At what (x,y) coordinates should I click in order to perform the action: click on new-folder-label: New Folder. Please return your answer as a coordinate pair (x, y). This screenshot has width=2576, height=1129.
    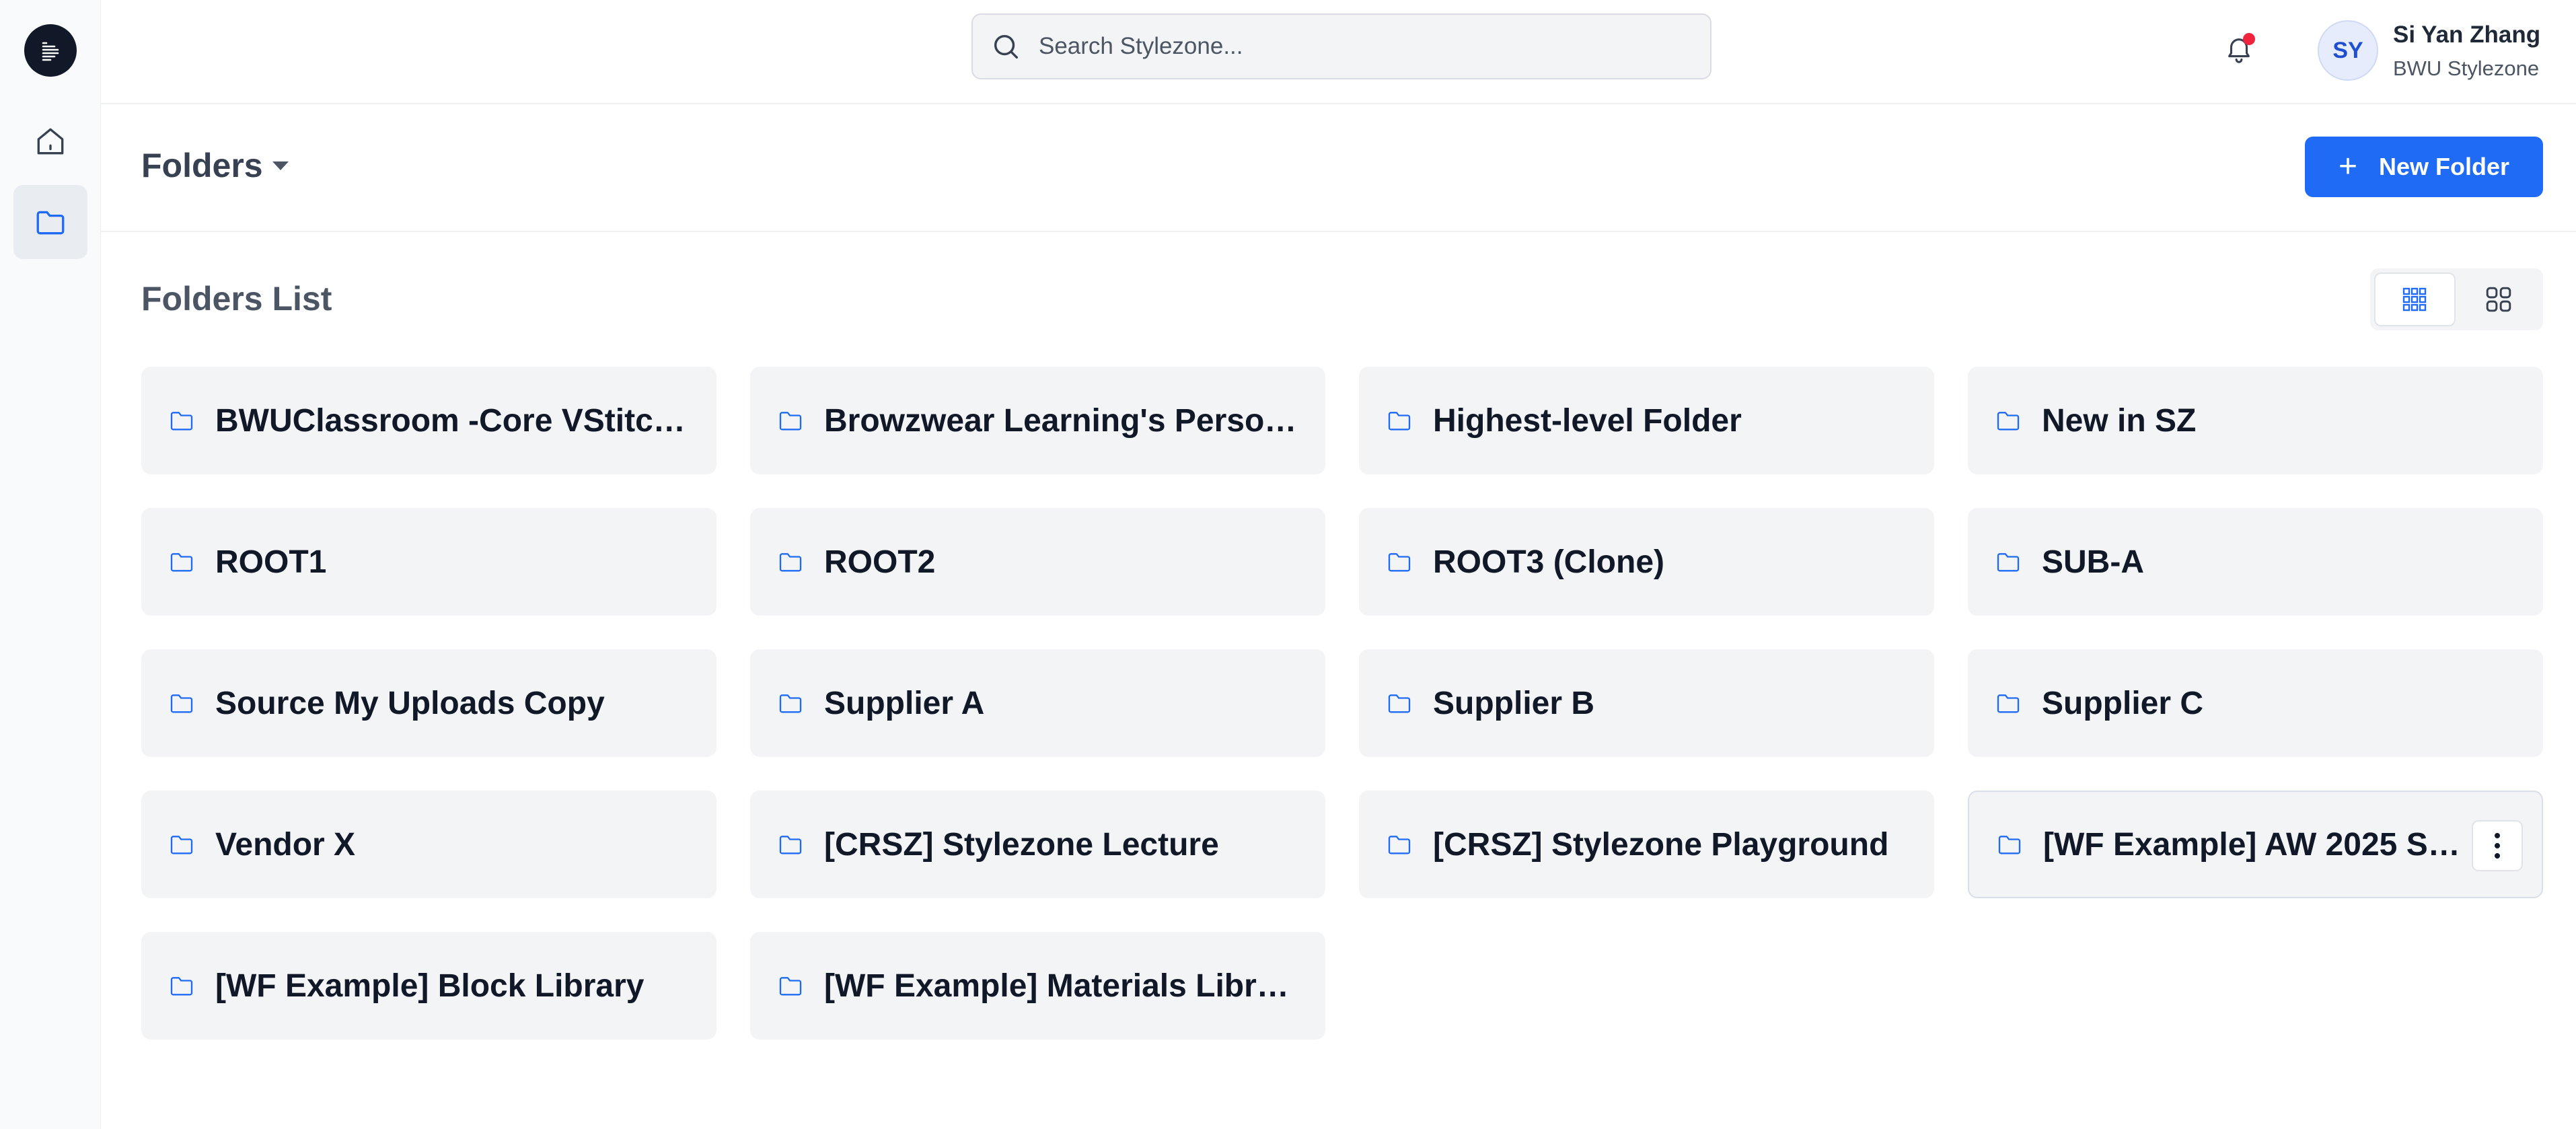
    Looking at the image, I should click on (2444, 166).